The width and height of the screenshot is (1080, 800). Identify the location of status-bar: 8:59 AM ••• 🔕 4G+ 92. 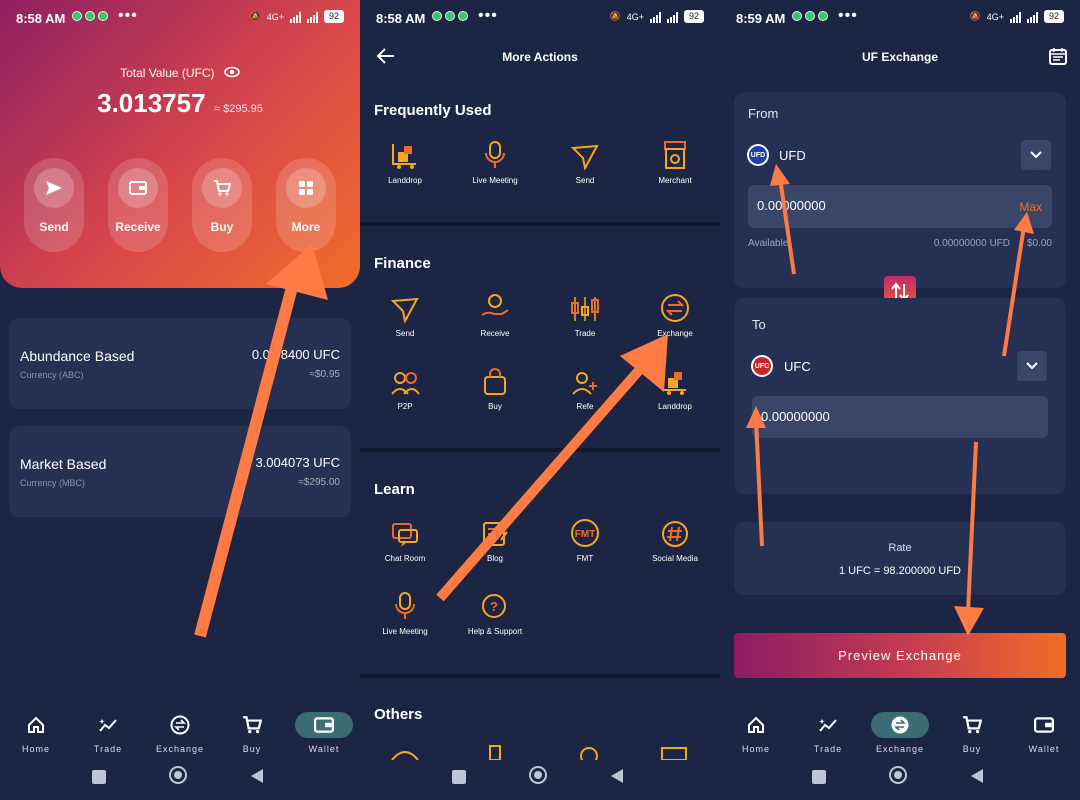
(900, 17).